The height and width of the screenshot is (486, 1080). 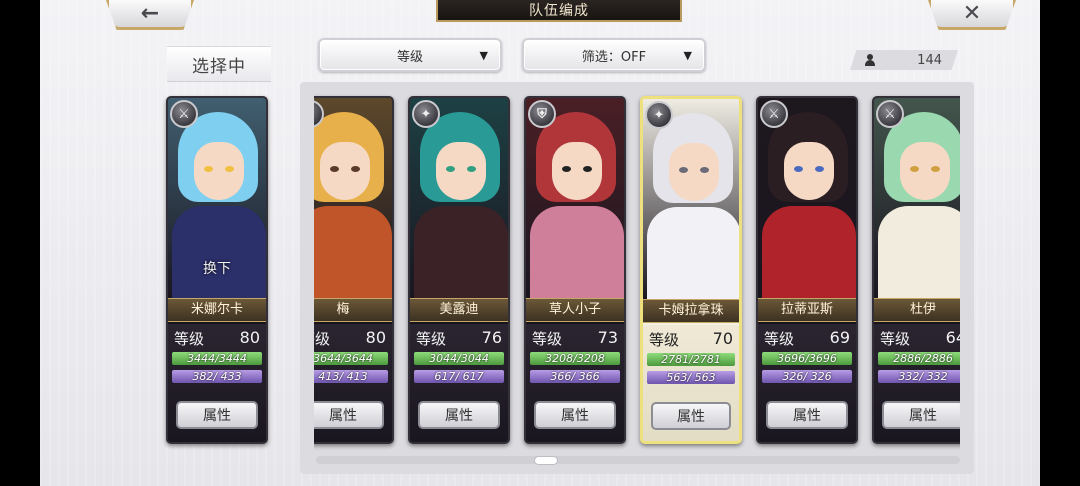 I want to click on level-value: 70, so click(x=722, y=338).